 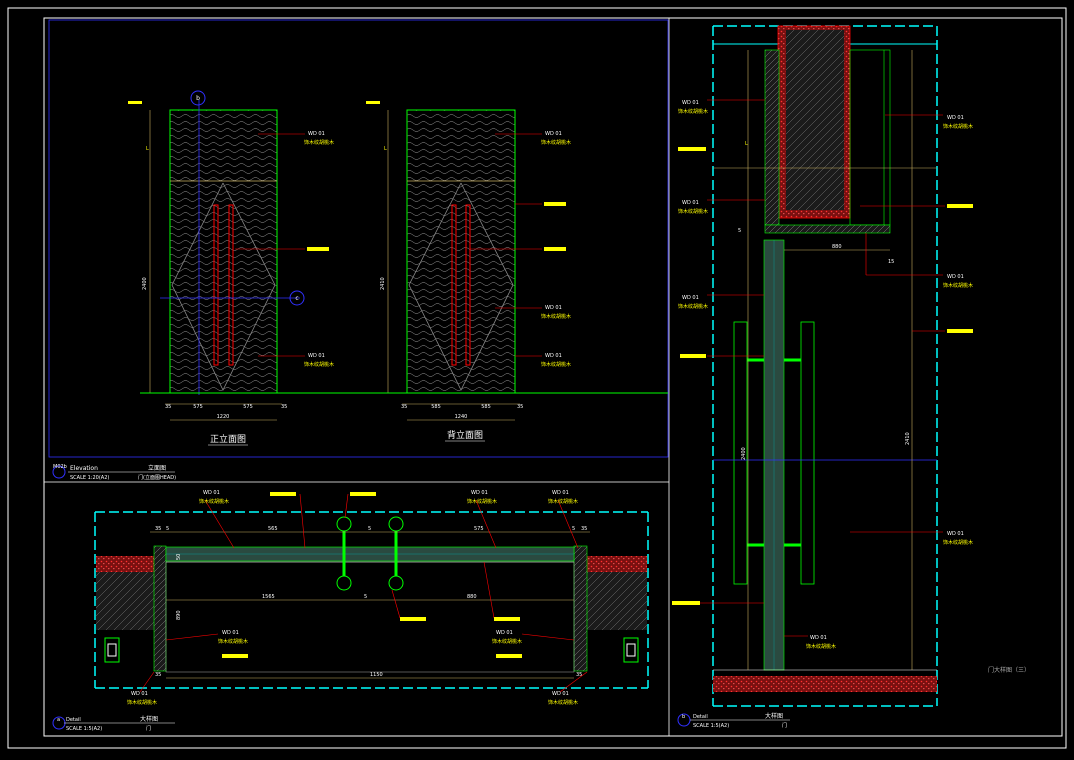 I want to click on back-door-panel, so click(x=461, y=251).